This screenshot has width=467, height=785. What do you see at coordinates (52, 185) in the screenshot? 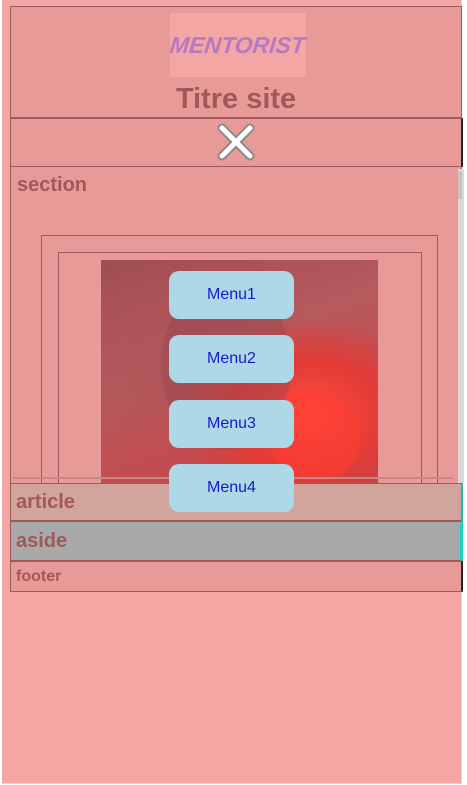
I see `section-label: section` at bounding box center [52, 185].